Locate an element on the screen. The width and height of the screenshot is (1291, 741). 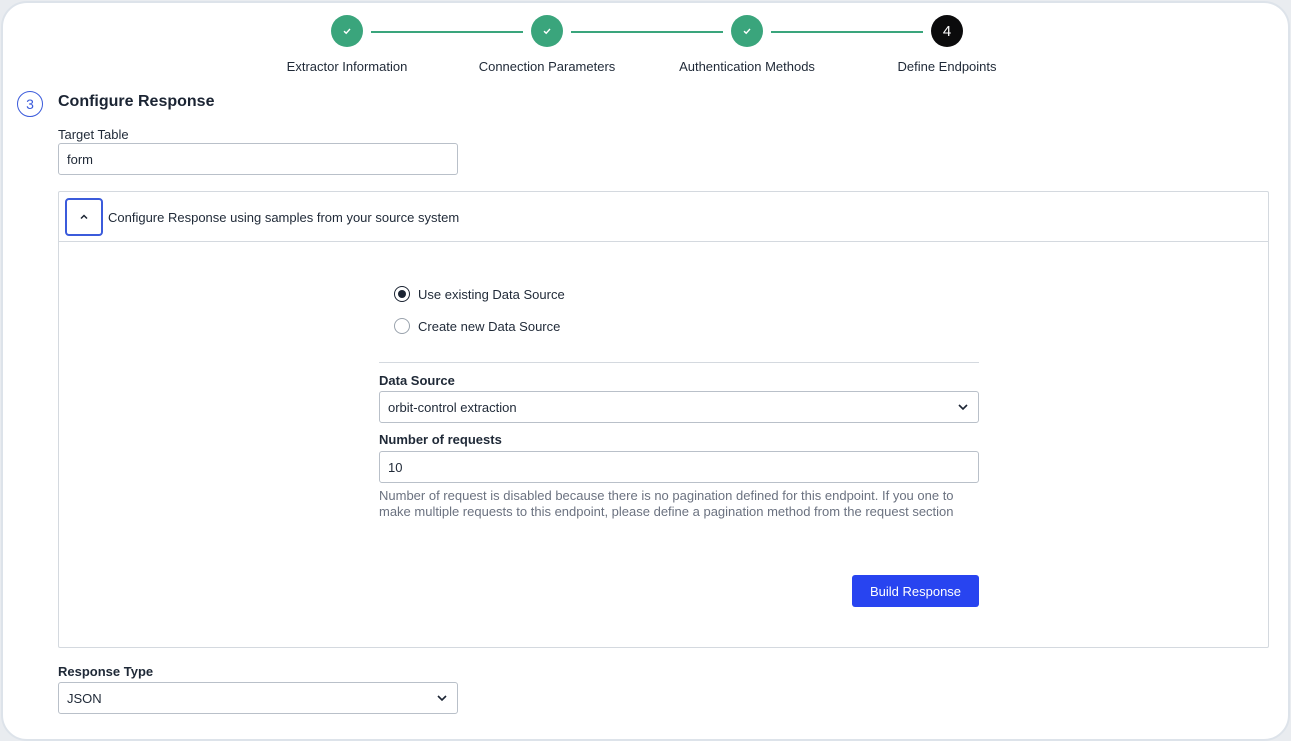
step-number: 4 is located at coordinates (947, 31).